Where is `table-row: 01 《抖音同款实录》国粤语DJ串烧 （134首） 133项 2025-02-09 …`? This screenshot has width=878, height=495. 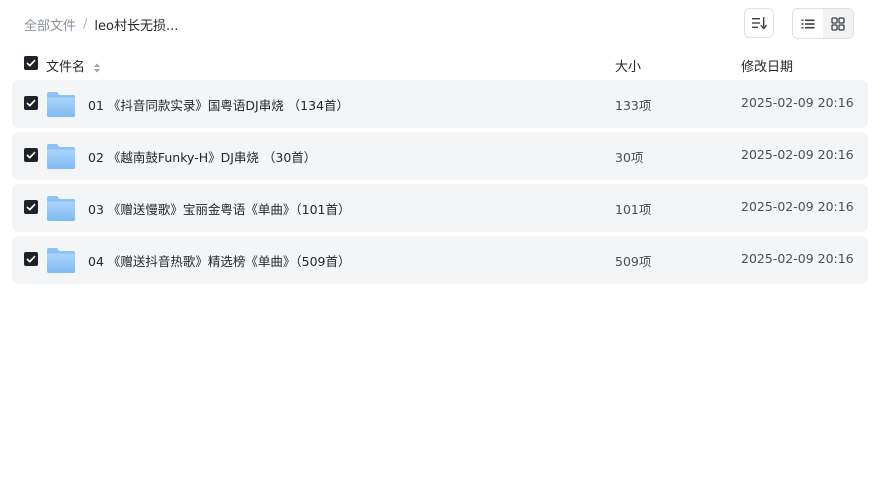 table-row: 01 《抖音同款实录》国粤语DJ串烧 （134首） 133项 2025-02-09 … is located at coordinates (440, 104).